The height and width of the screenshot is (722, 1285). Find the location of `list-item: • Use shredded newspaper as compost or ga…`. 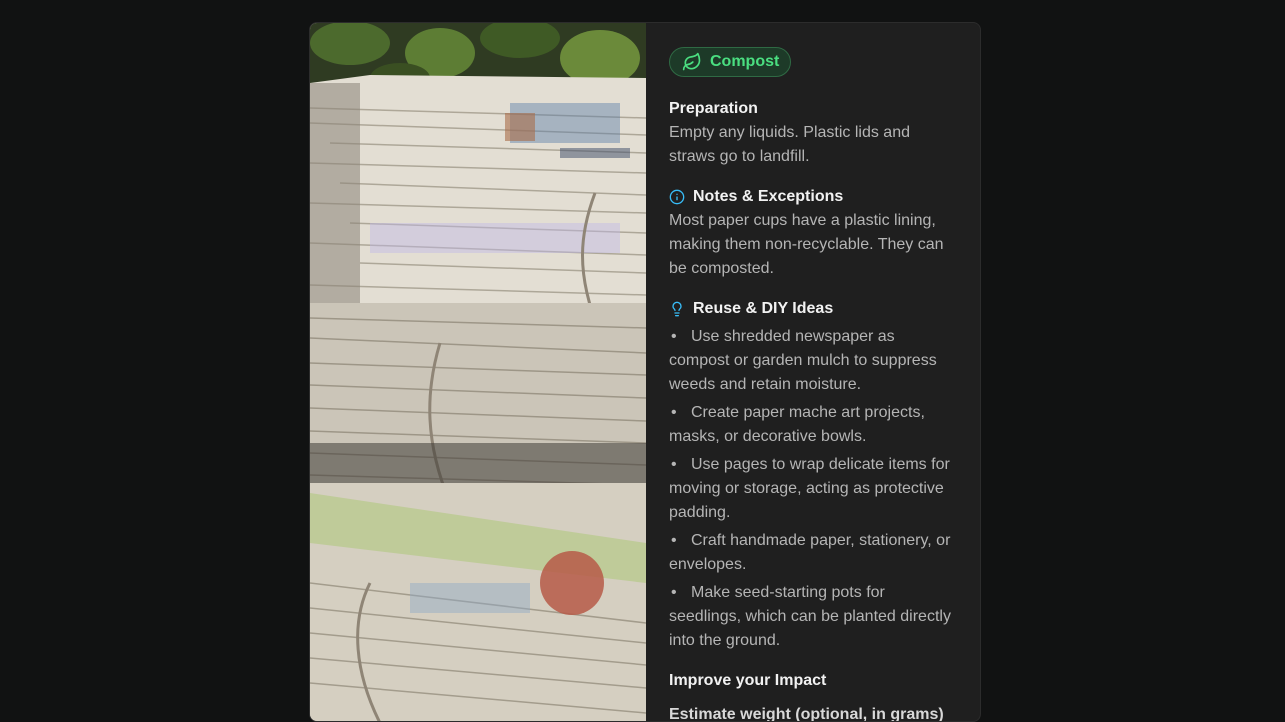

list-item: • Use shredded newspaper as compost or ga… is located at coordinates (803, 360).